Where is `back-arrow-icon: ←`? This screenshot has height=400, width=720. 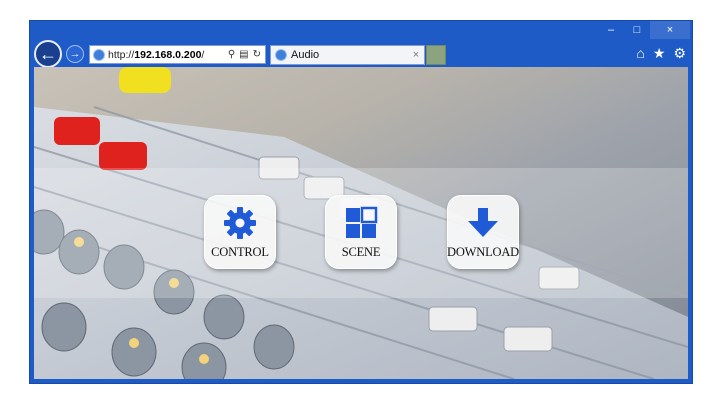
back-arrow-icon: ← is located at coordinates (48, 53).